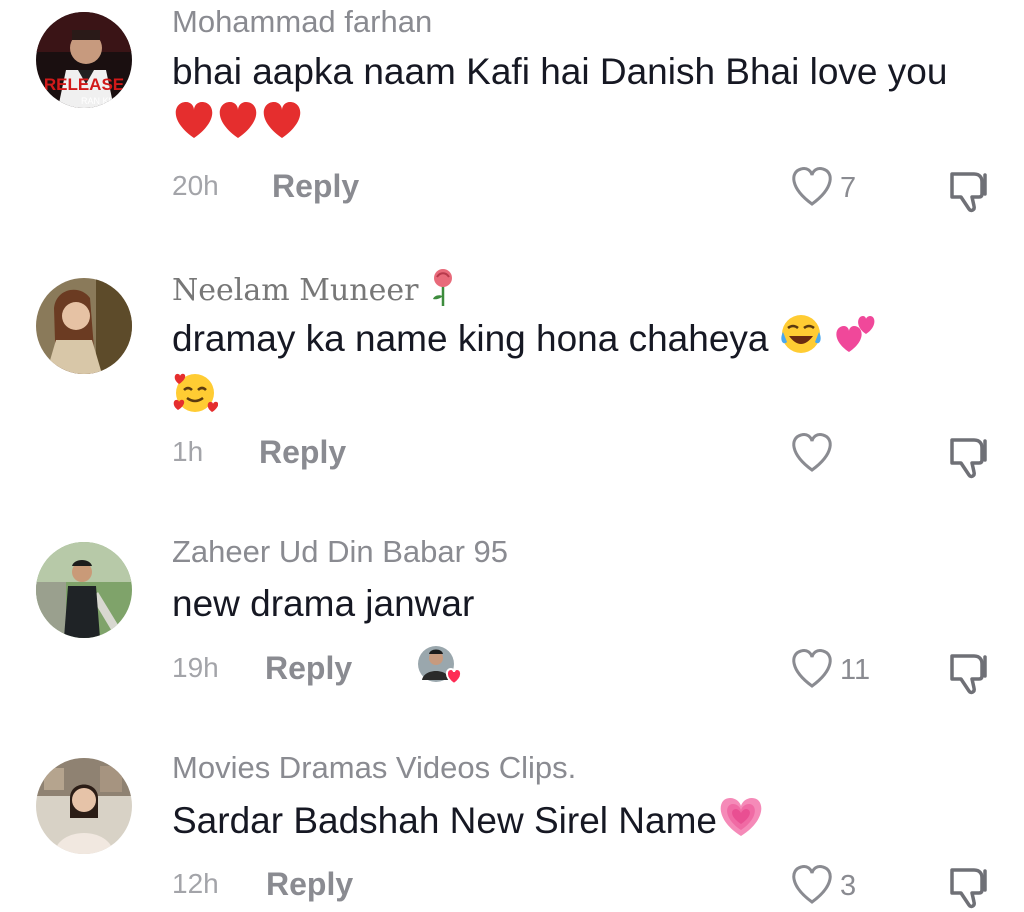  I want to click on comment-text: dramay ka name king hona chaheya, so click(572, 371).